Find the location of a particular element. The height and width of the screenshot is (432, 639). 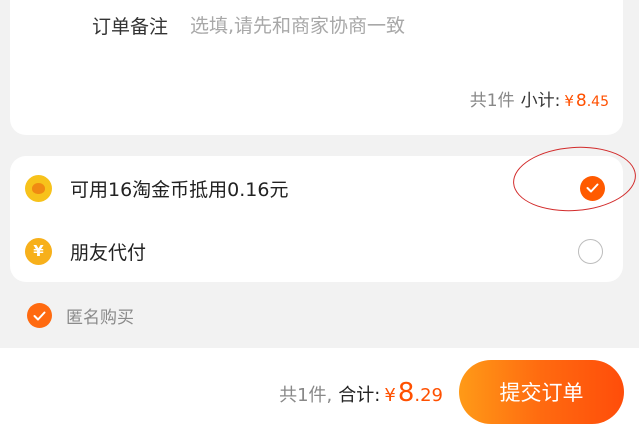

order-note-label: 订单备注 is located at coordinates (130, 27).